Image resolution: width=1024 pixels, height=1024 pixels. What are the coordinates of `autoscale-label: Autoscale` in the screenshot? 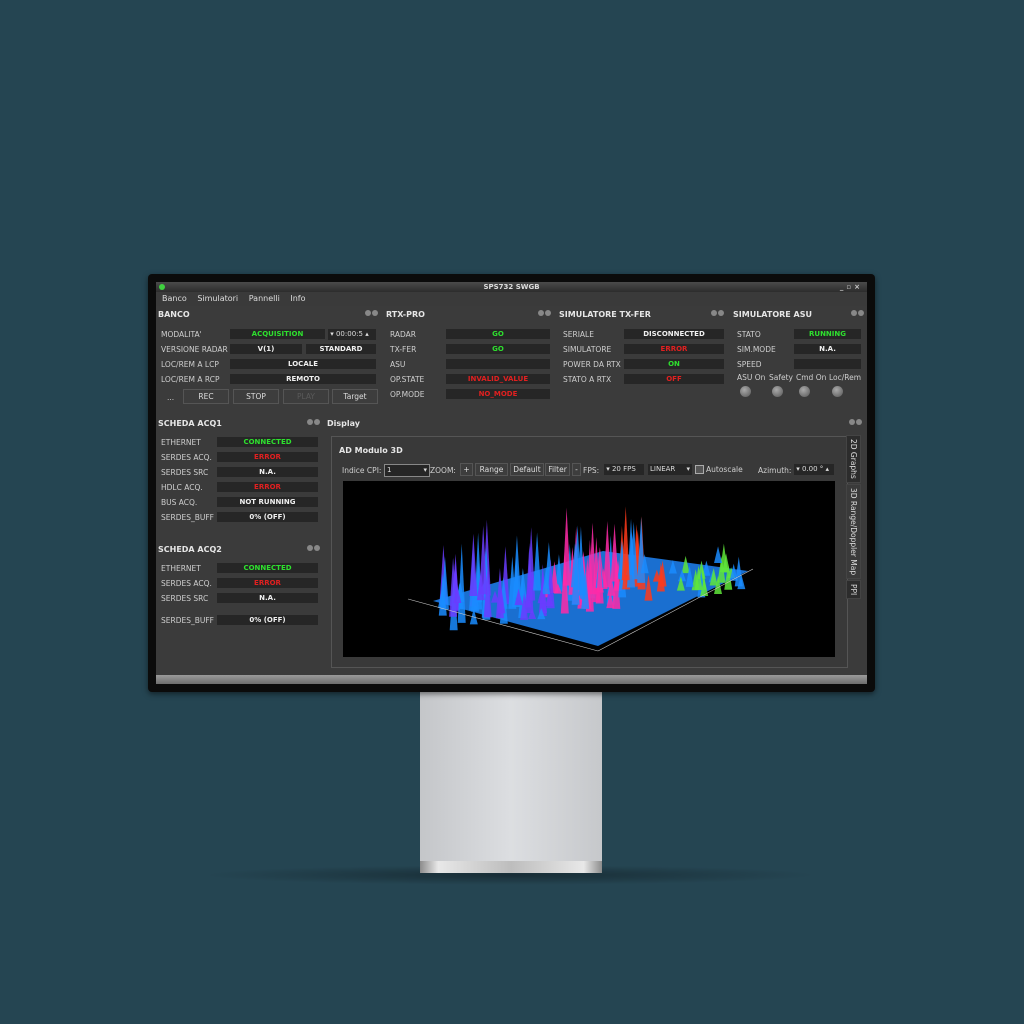 It's located at (724, 469).